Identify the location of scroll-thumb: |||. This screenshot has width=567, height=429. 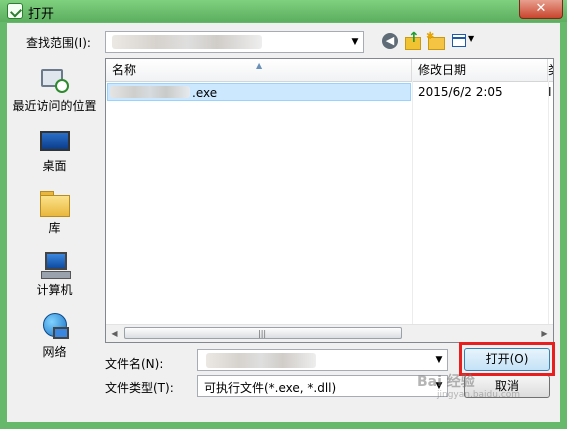
(263, 333).